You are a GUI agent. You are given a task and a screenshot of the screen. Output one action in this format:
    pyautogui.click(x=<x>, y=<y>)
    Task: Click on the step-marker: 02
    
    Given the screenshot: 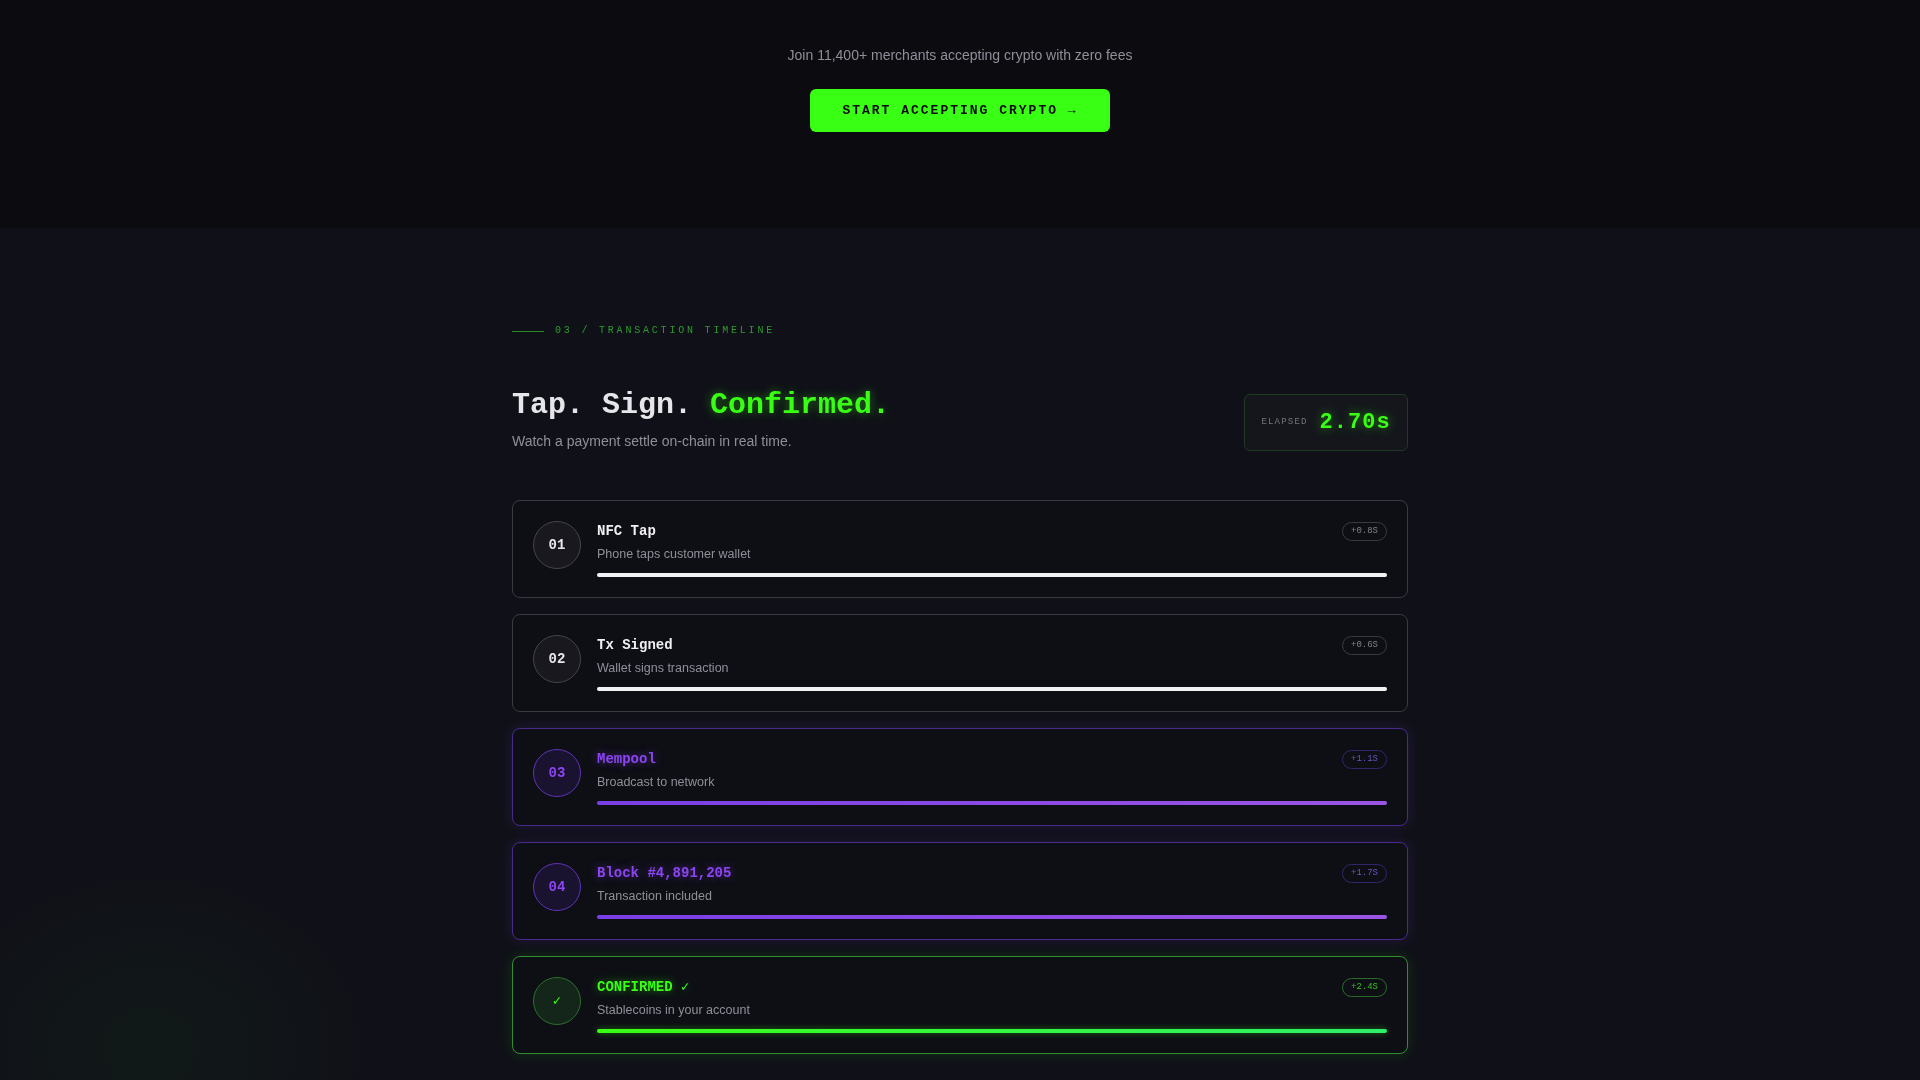 What is the action you would take?
    pyautogui.click(x=557, y=659)
    